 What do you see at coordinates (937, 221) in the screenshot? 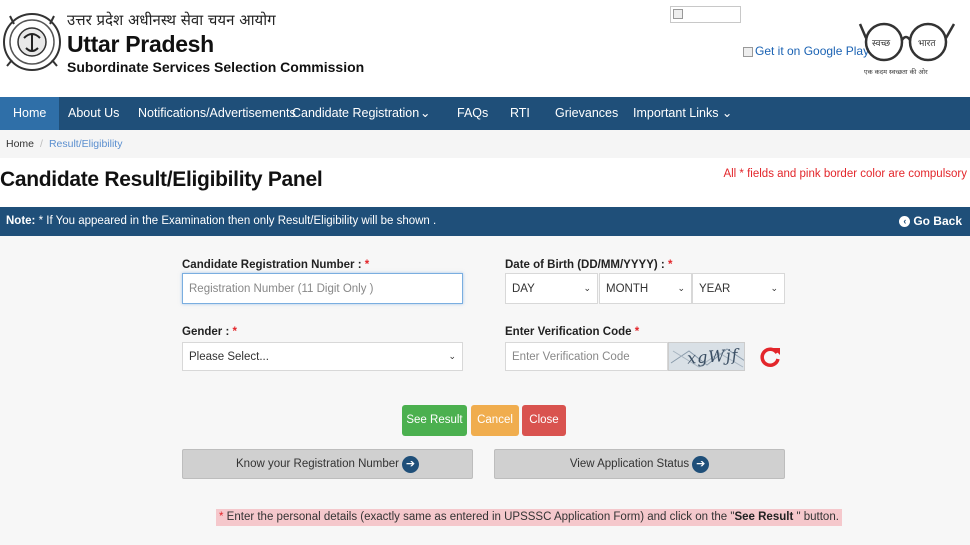
I see `go-back-label: Go Back` at bounding box center [937, 221].